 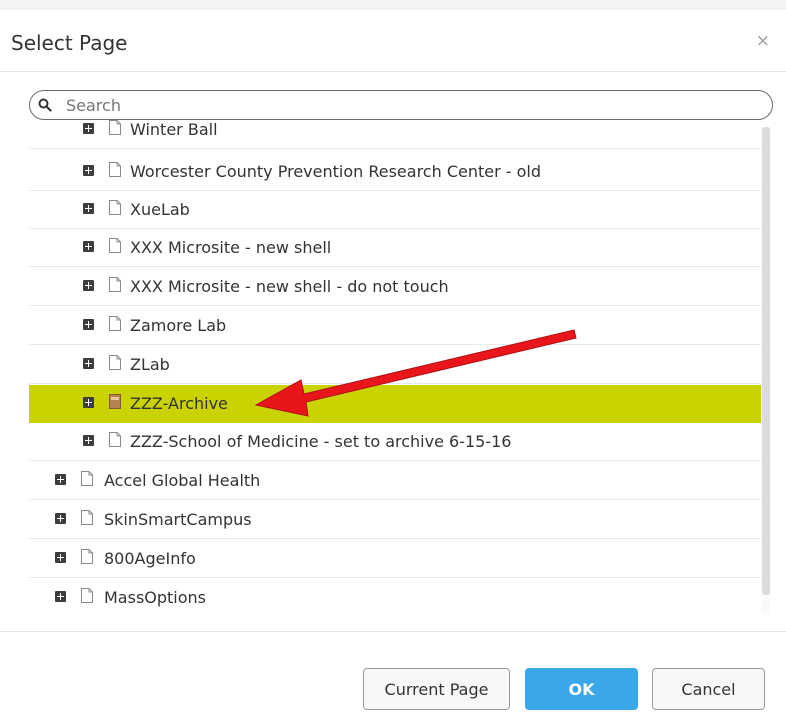 I want to click on search-input, so click(x=406, y=105).